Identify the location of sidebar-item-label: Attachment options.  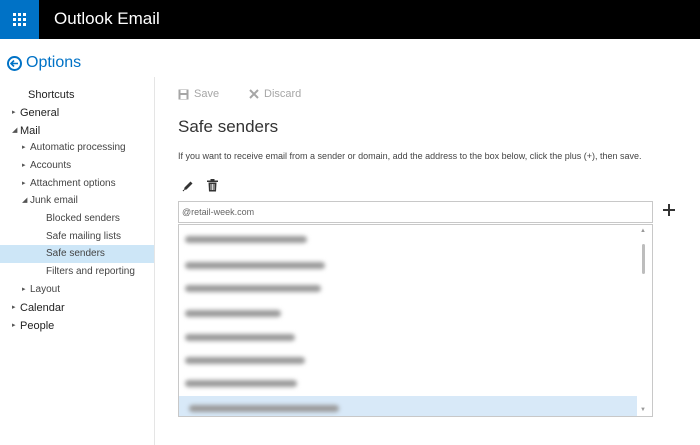
(73, 183).